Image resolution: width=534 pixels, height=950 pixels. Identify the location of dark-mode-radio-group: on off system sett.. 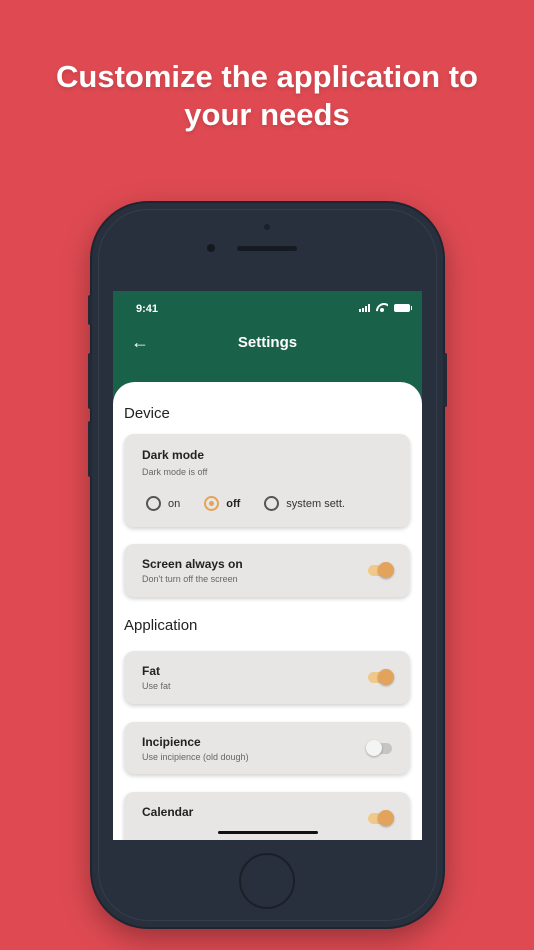
(257, 503).